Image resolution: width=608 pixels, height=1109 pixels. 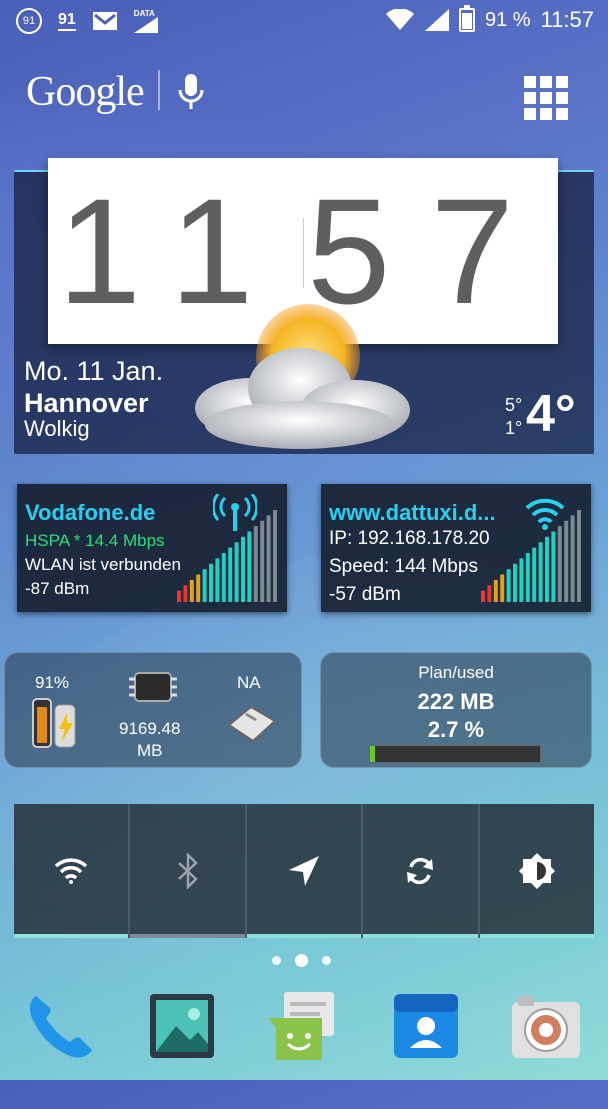 I want to click on battery-widget-icon, so click(x=54, y=723).